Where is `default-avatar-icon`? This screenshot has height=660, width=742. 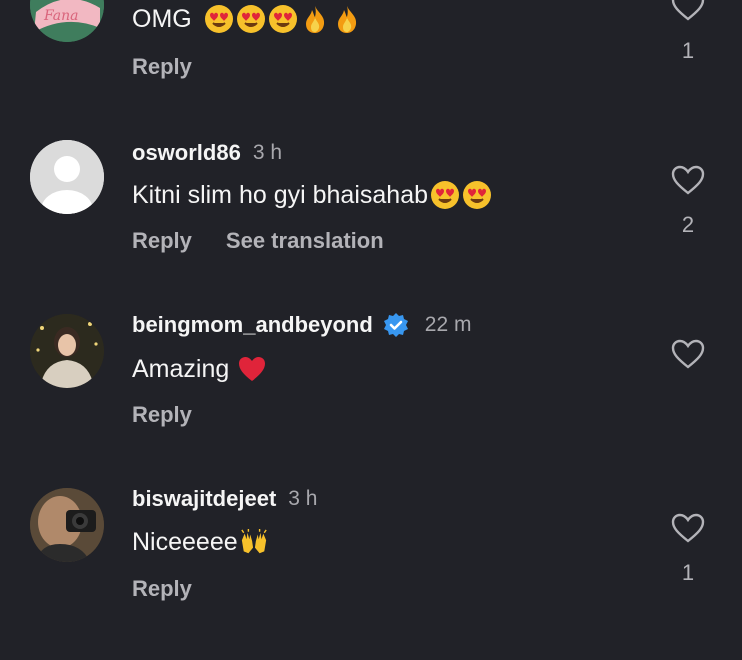
default-avatar-icon is located at coordinates (67, 177).